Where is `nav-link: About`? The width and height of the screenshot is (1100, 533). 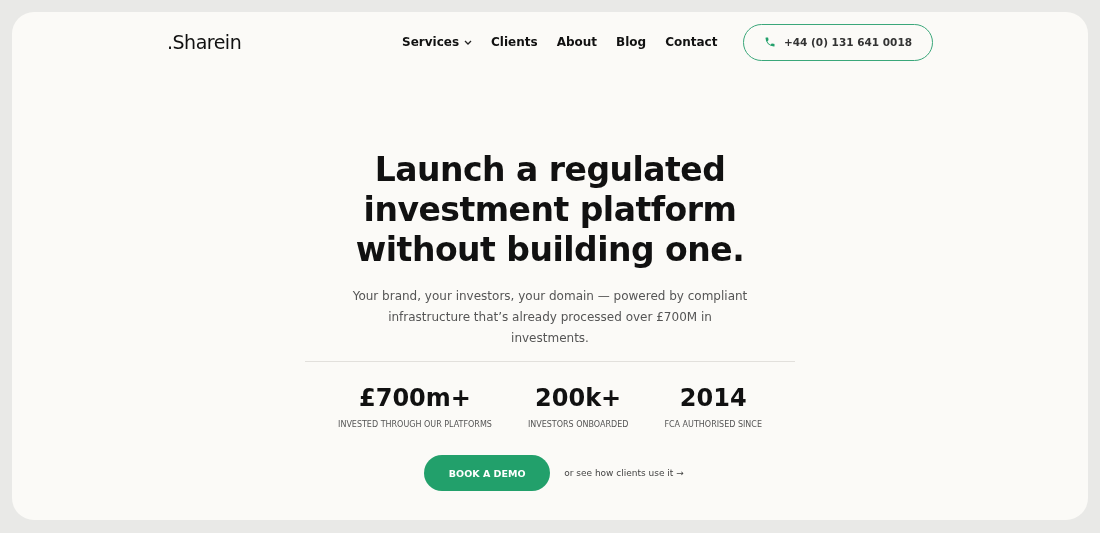 nav-link: About is located at coordinates (577, 42).